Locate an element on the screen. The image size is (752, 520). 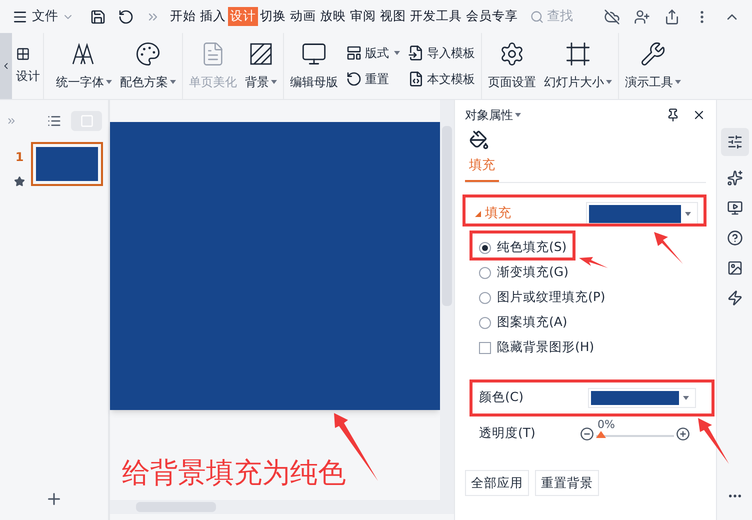
add-slide-icon is located at coordinates (54, 499).